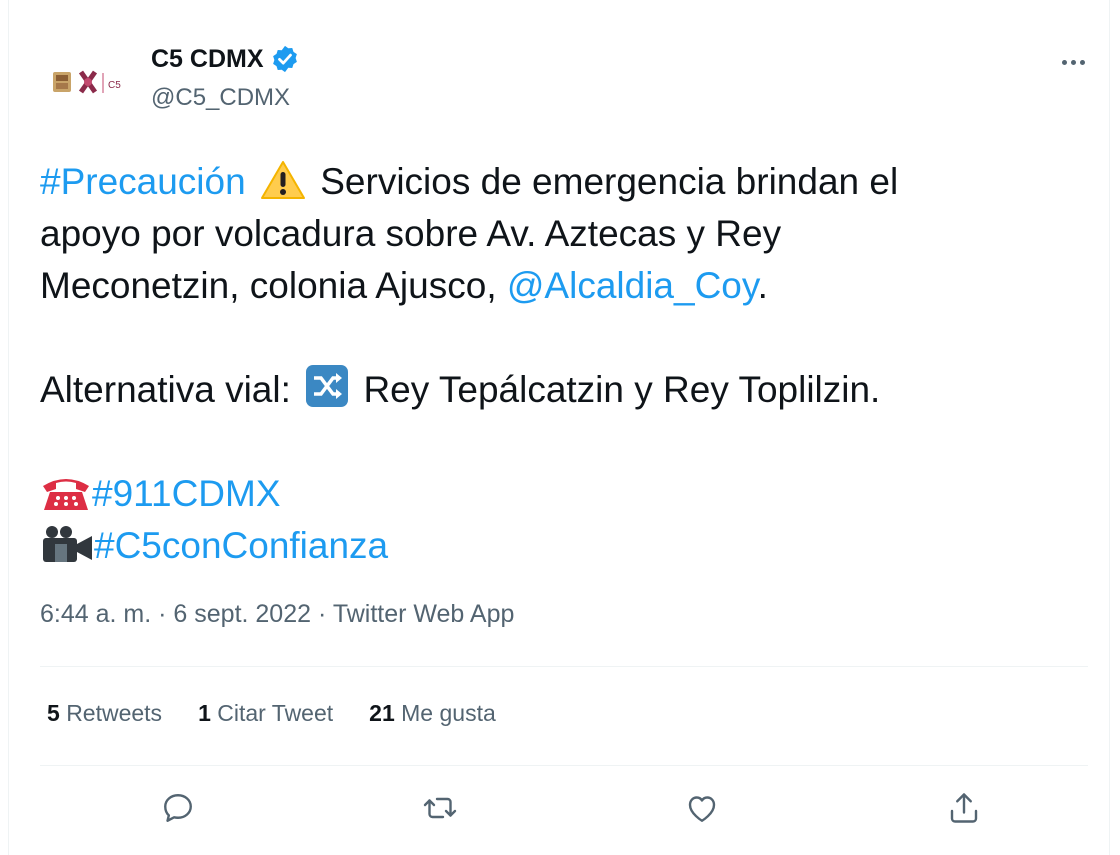  What do you see at coordinates (565, 546) in the screenshot?
I see `tweet-line-6: #C5conConfianza` at bounding box center [565, 546].